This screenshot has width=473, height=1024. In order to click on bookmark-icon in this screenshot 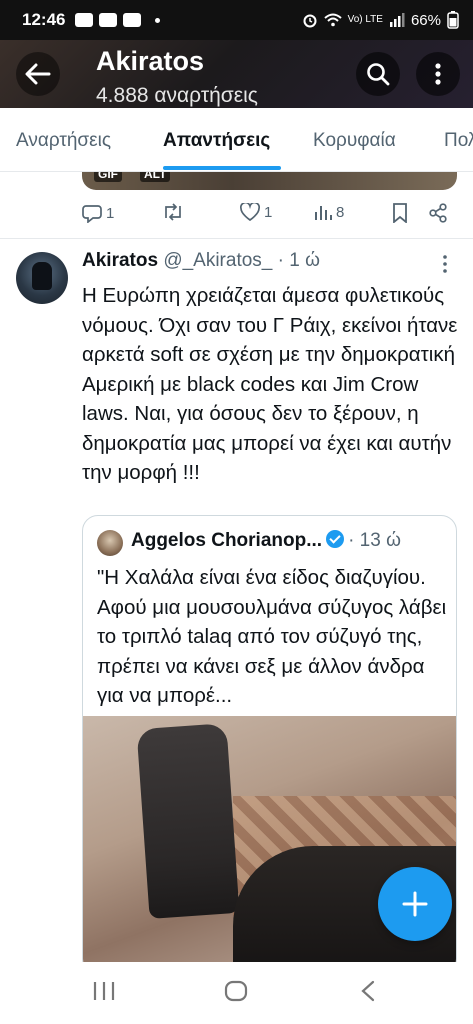, I will do `click(400, 213)`.